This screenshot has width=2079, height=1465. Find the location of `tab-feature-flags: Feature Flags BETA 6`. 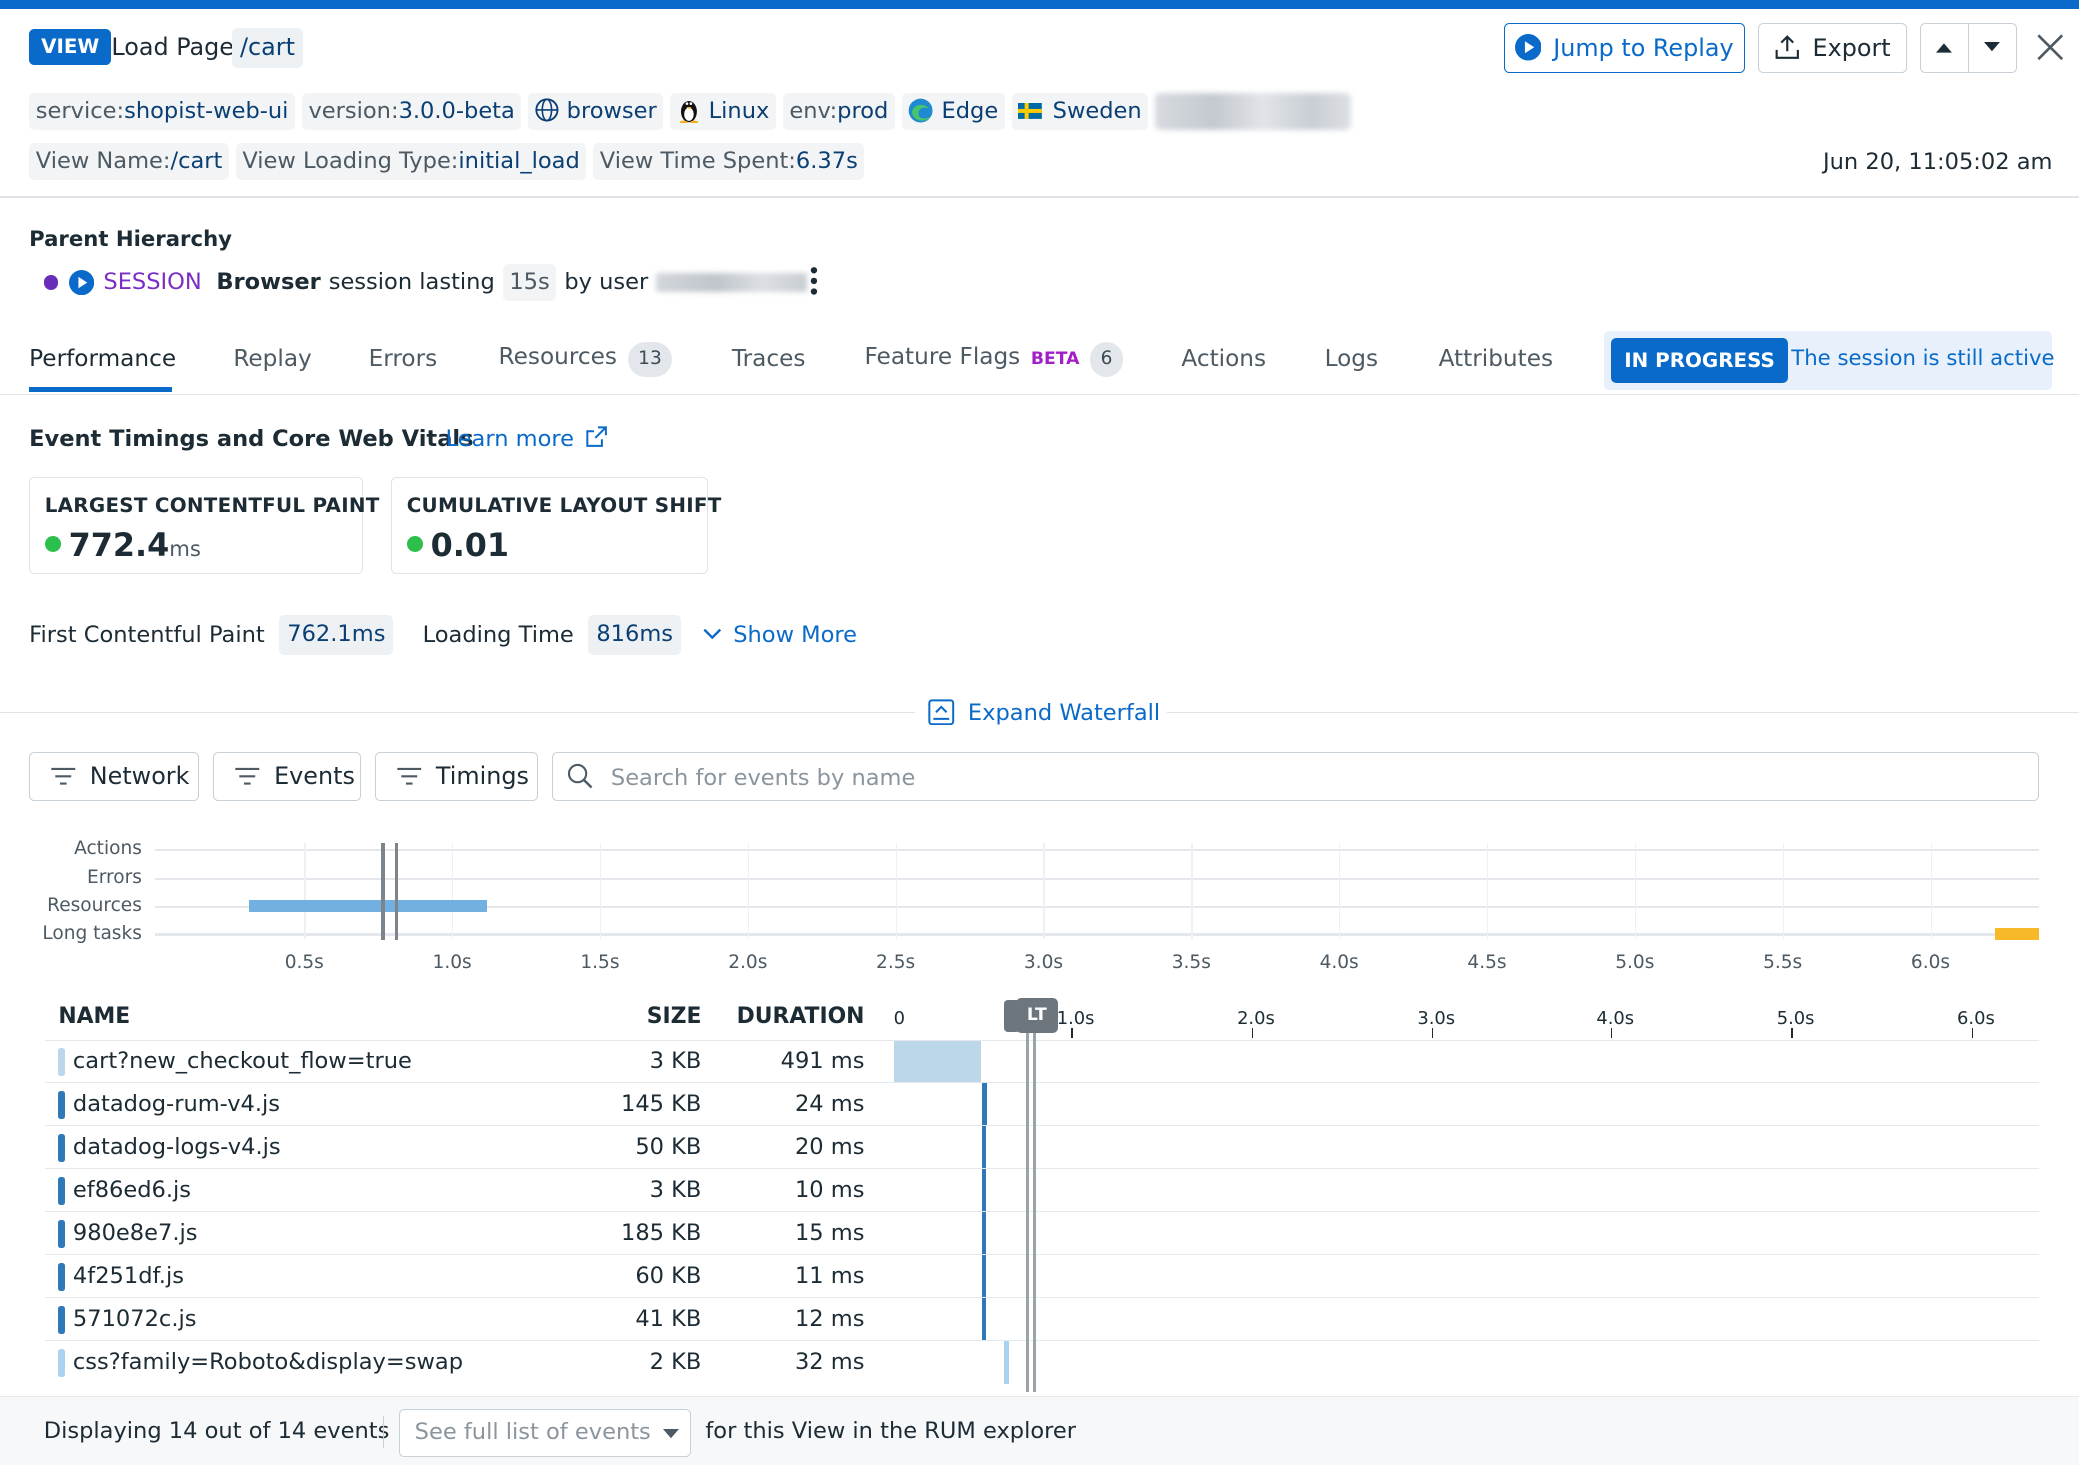

tab-feature-flags: Feature Flags BETA 6 is located at coordinates (994, 359).